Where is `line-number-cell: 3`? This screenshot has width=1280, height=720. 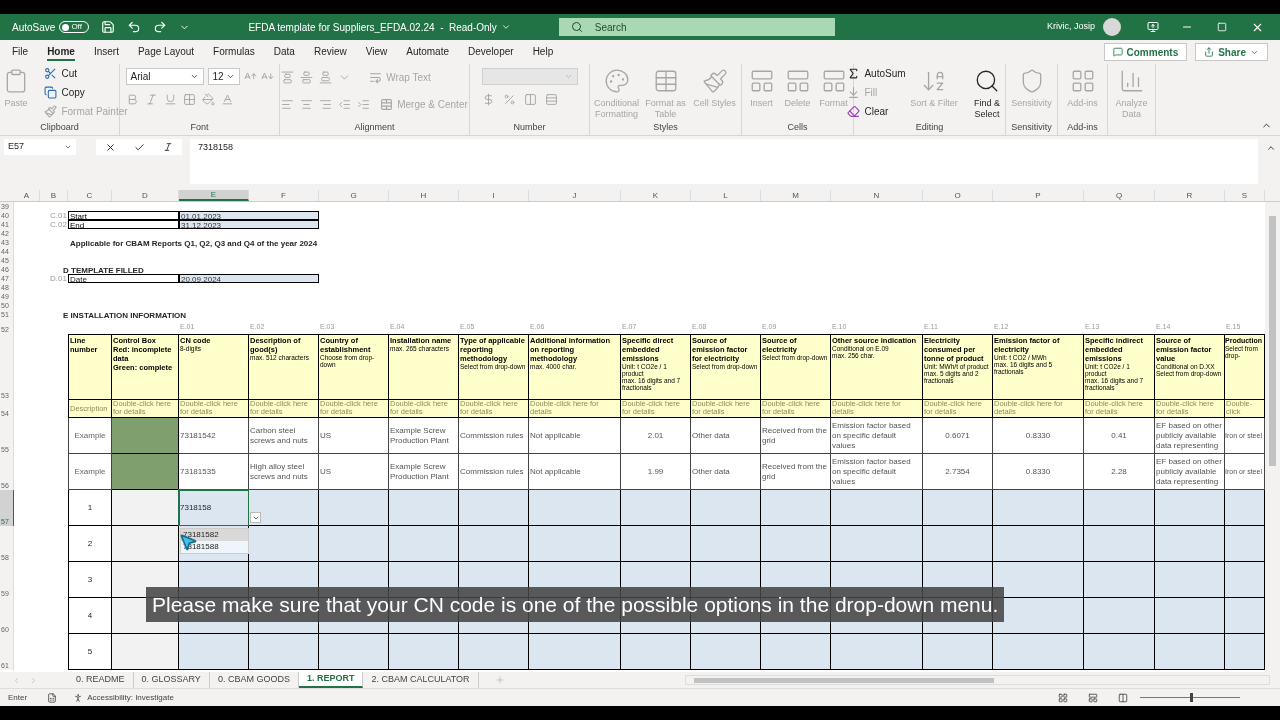
line-number-cell: 3 is located at coordinates (90, 580).